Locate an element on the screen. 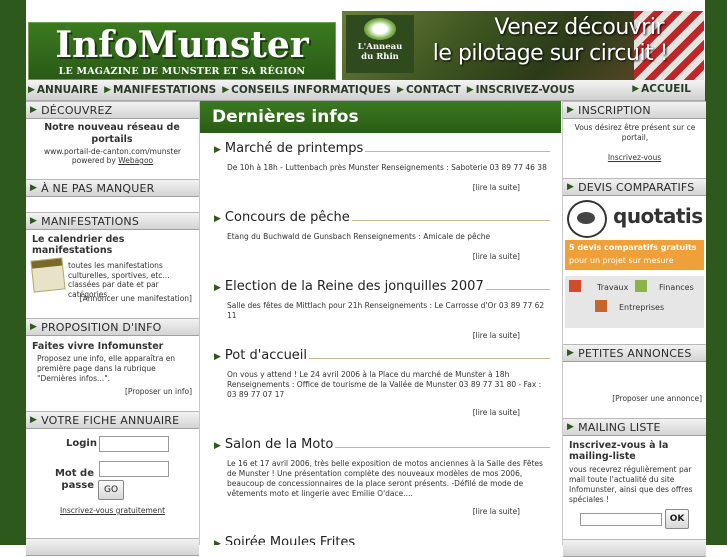 The width and height of the screenshot is (727, 557). register-free-link: Inscrivez-vous gratuitement is located at coordinates (112, 510).